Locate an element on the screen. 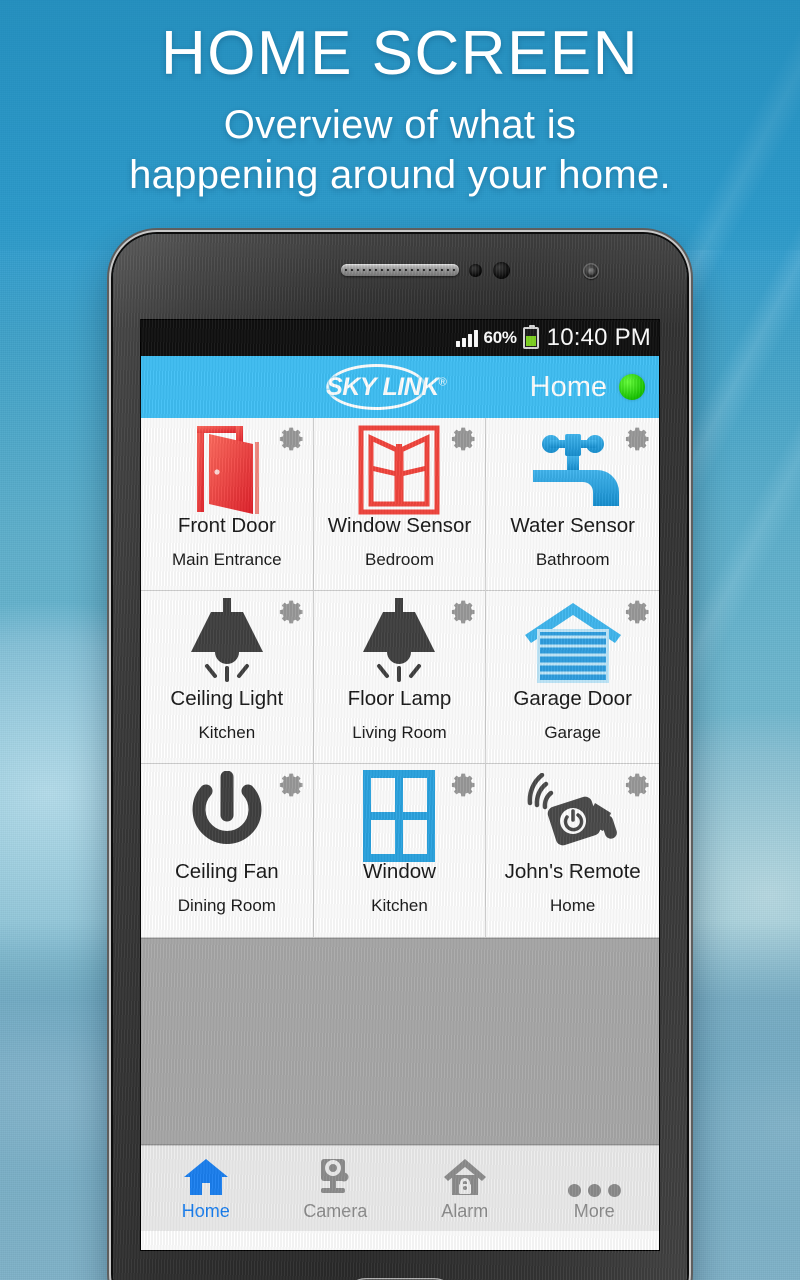  tab-label: Alarm is located at coordinates (465, 1211).